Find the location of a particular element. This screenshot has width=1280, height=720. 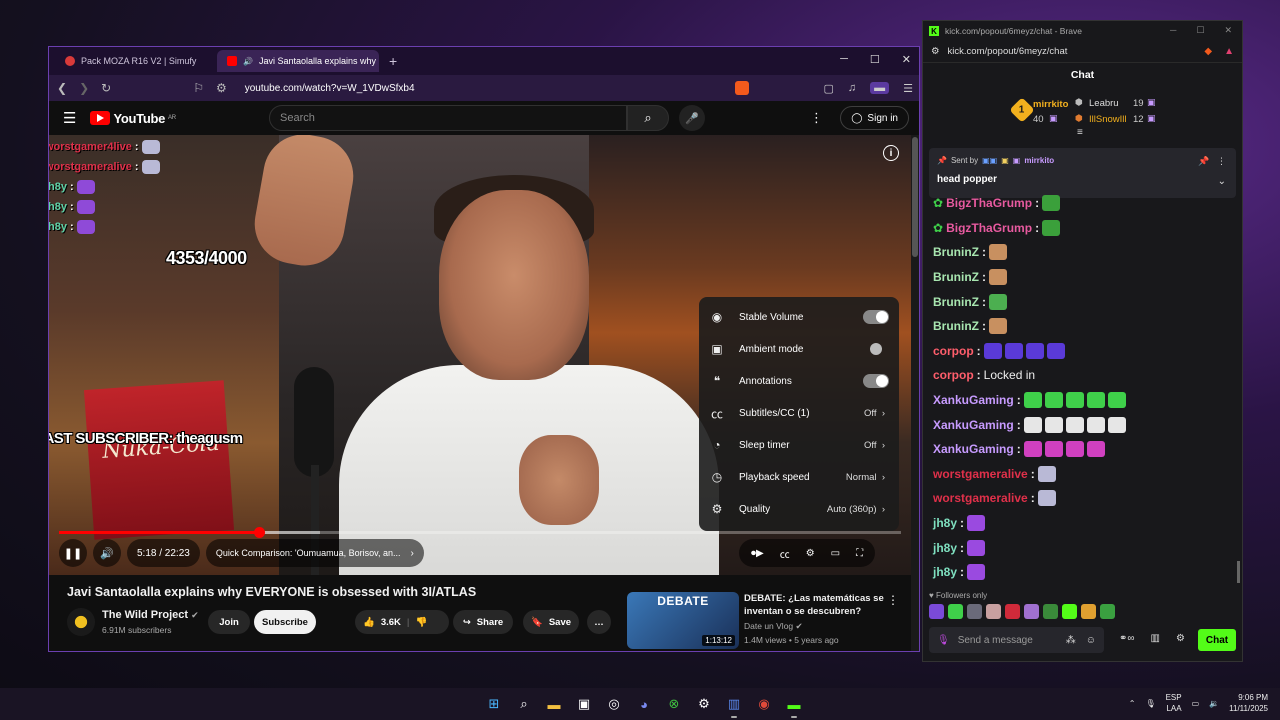

audio-icon: 🔊 is located at coordinates (248, 61).